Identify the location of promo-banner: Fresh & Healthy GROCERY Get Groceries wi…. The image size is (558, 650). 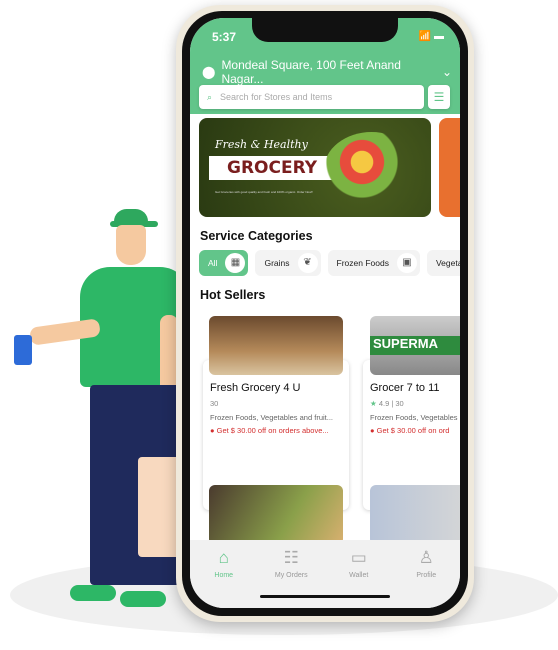
(315, 167).